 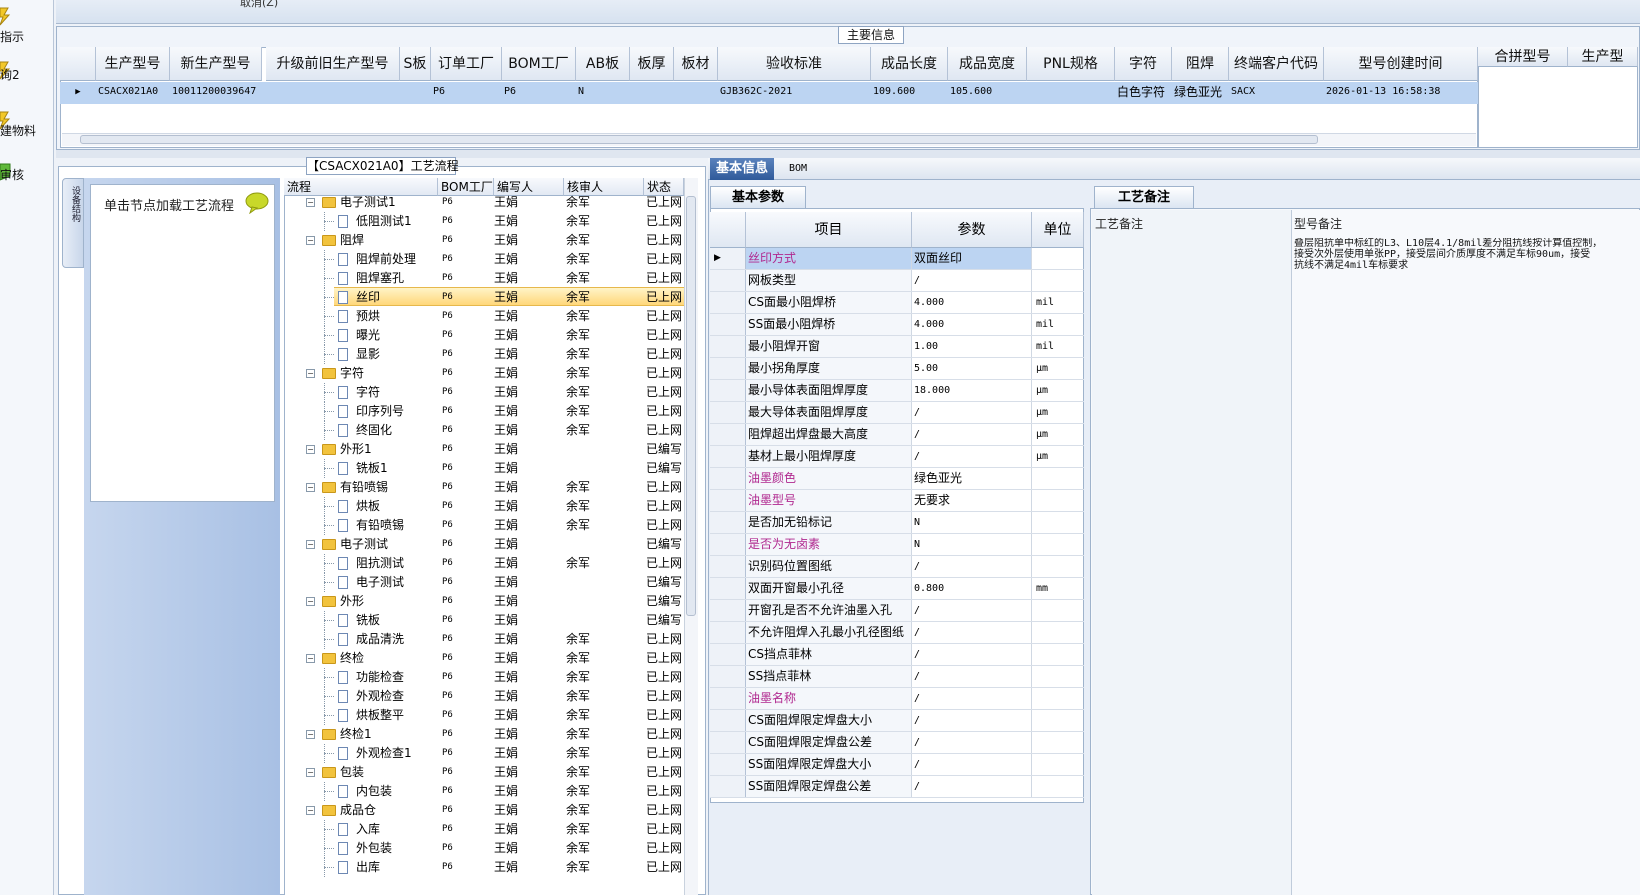 What do you see at coordinates (972, 346) in the screenshot?
I see `param-value: 1.00` at bounding box center [972, 346].